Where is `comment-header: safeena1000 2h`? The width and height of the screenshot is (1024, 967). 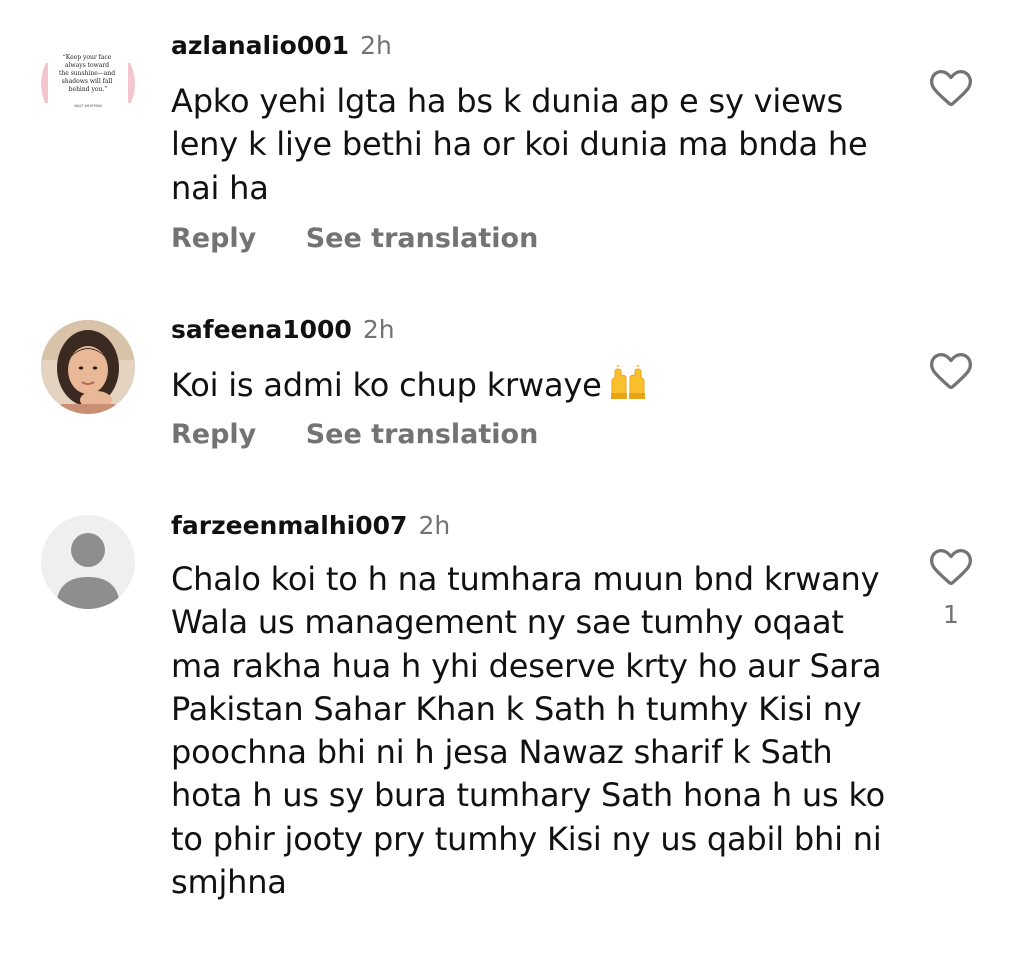 comment-header: safeena1000 2h is located at coordinates (283, 331).